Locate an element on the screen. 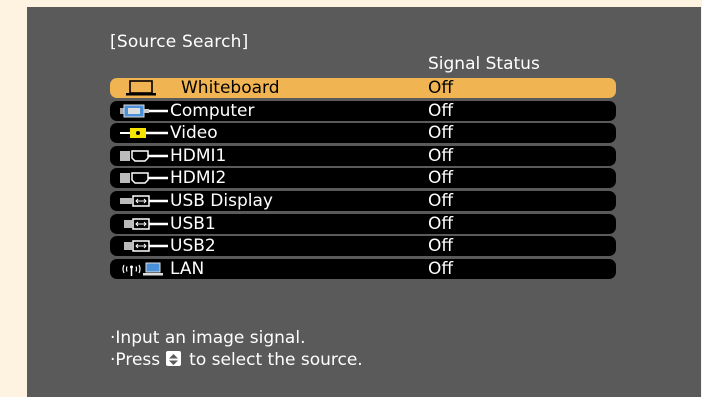 The image size is (702, 397). up-down-arrow-icon is located at coordinates (174, 358).